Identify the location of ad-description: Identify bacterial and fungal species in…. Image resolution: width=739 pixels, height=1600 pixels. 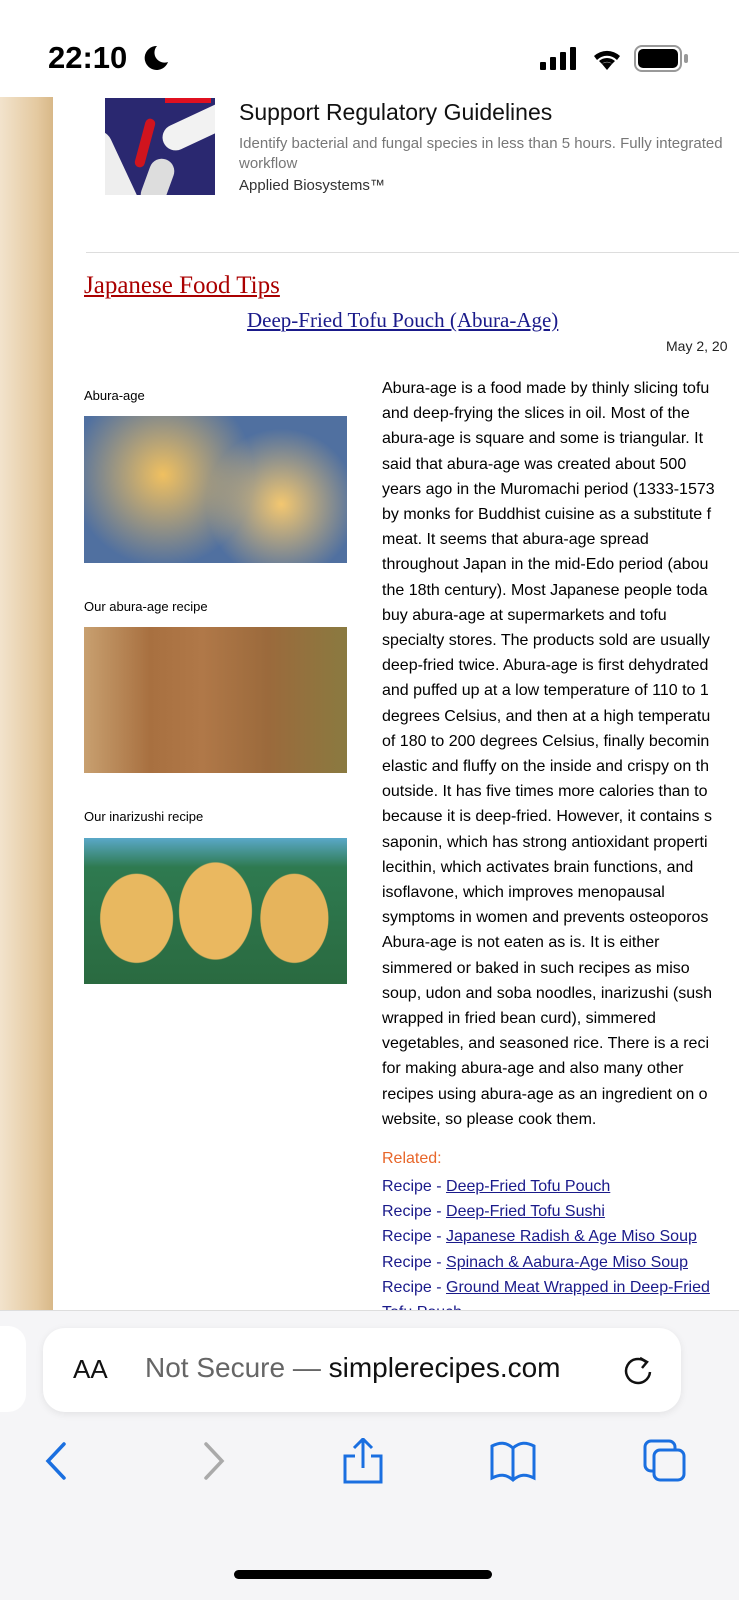
(481, 153).